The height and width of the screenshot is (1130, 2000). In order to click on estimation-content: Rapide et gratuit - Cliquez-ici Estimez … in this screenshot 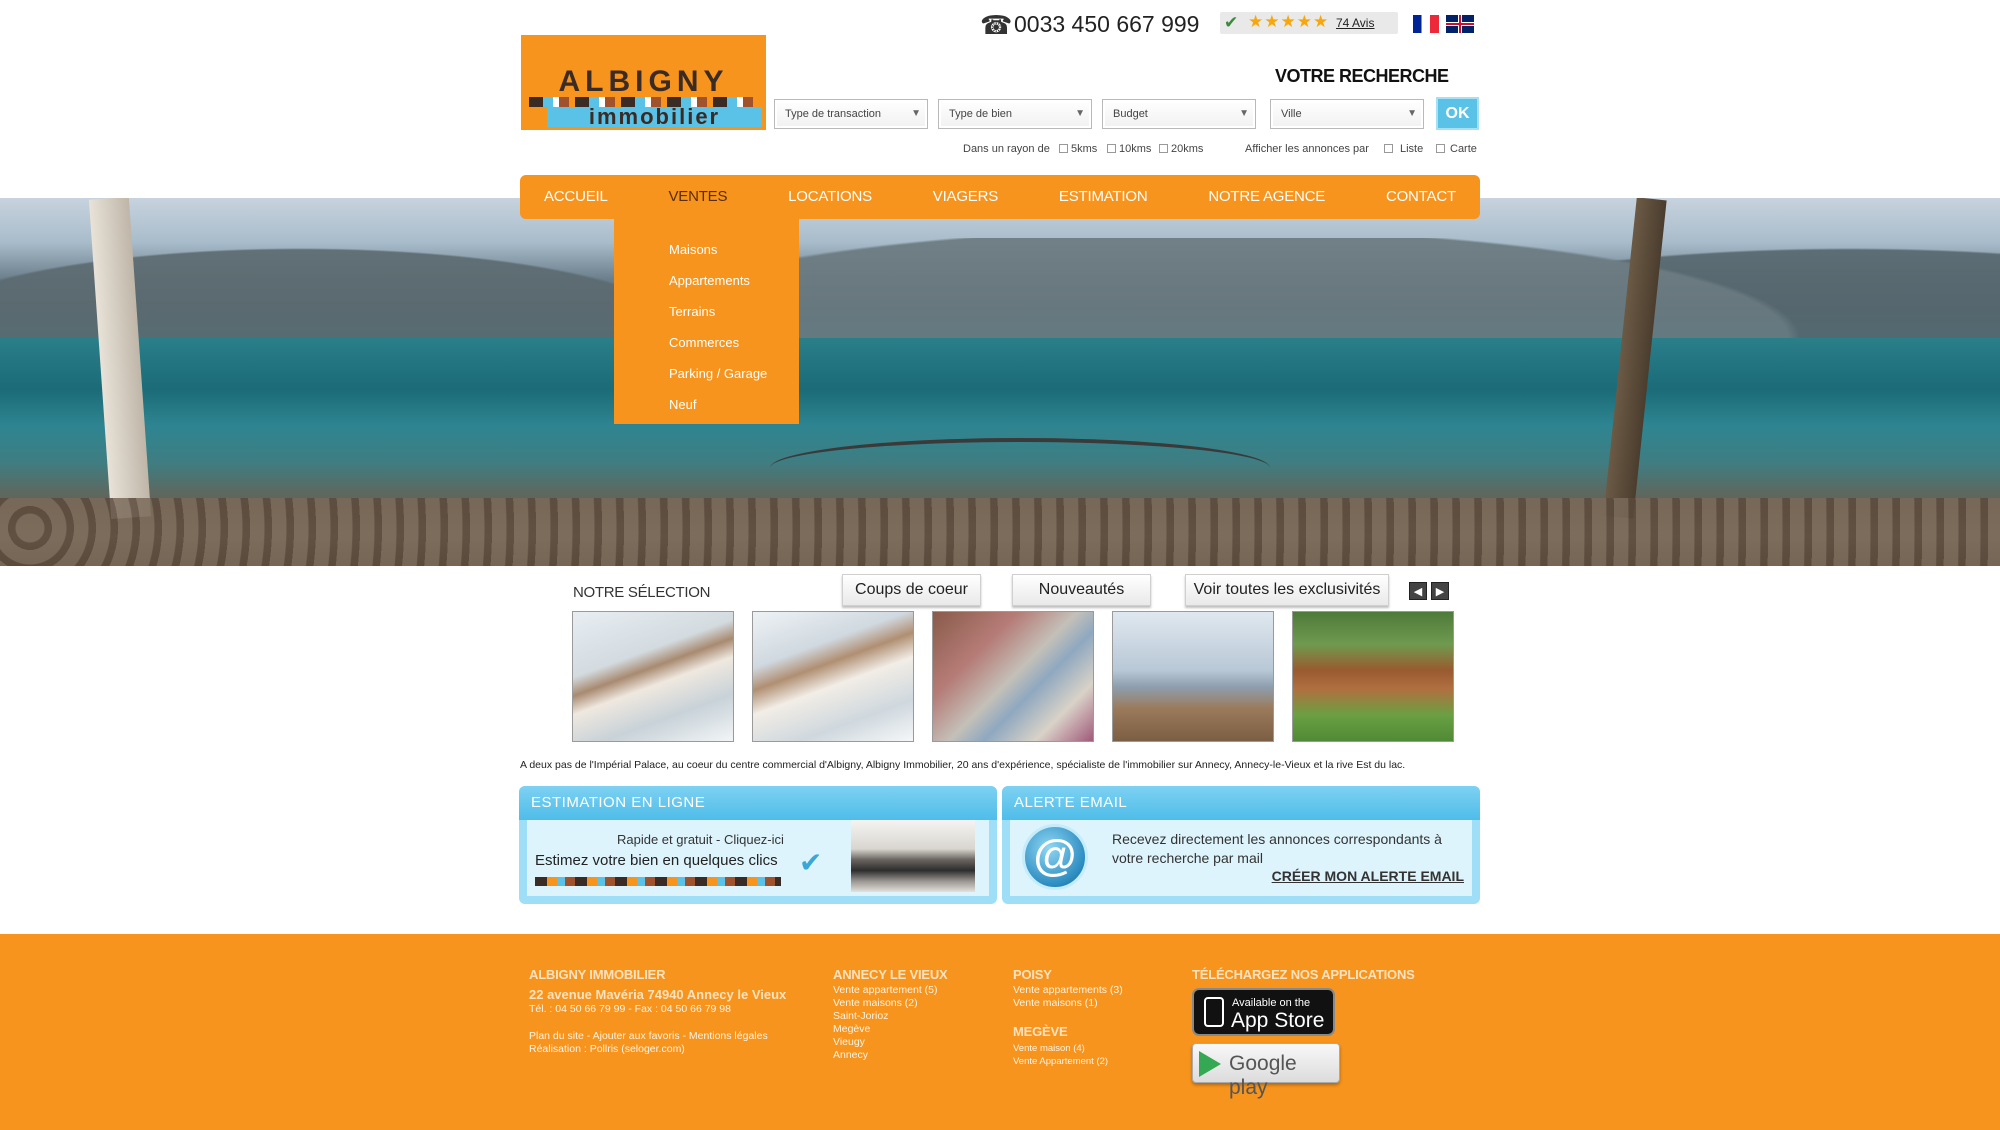, I will do `click(758, 858)`.